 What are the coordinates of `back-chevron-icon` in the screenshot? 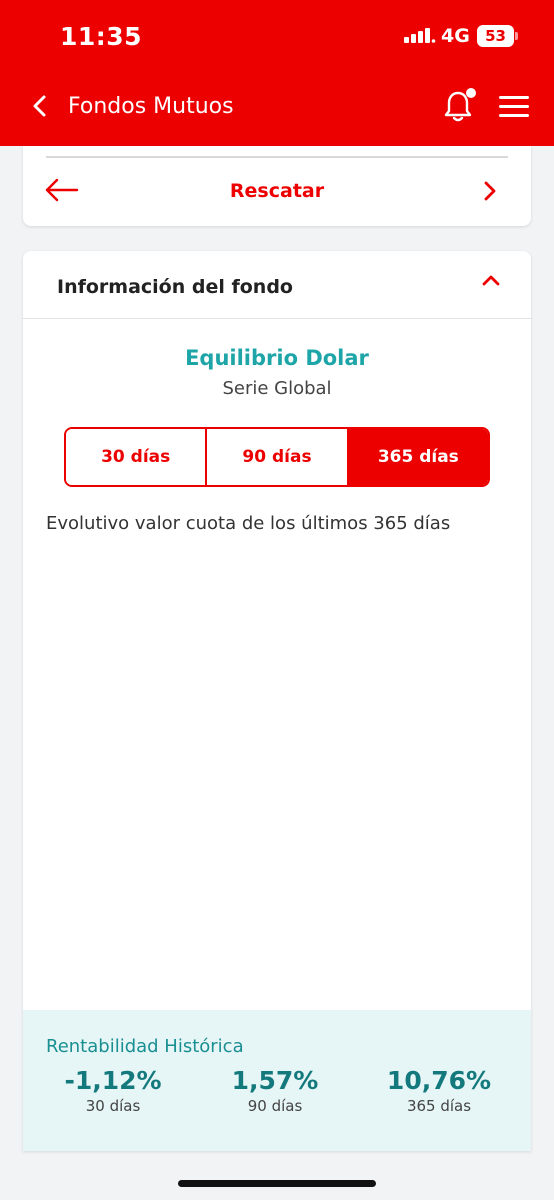 It's located at (40, 106).